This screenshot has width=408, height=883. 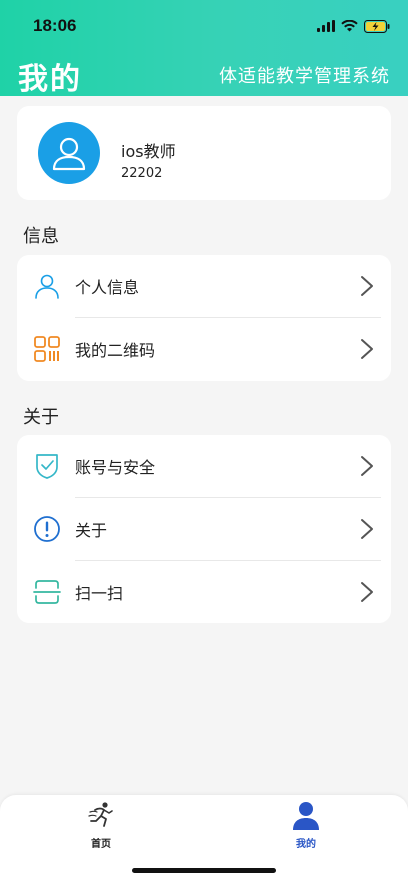 What do you see at coordinates (204, 286) in the screenshot?
I see `menu-item-personal-info: 个人信息` at bounding box center [204, 286].